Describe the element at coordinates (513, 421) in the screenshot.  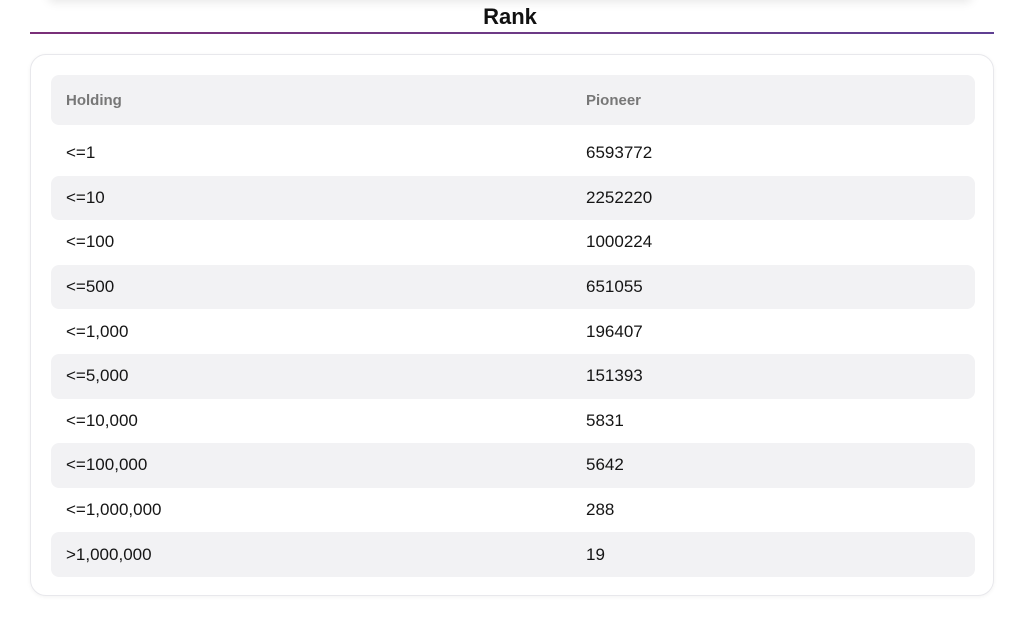
I see `table-row: <=10,000 5831` at that location.